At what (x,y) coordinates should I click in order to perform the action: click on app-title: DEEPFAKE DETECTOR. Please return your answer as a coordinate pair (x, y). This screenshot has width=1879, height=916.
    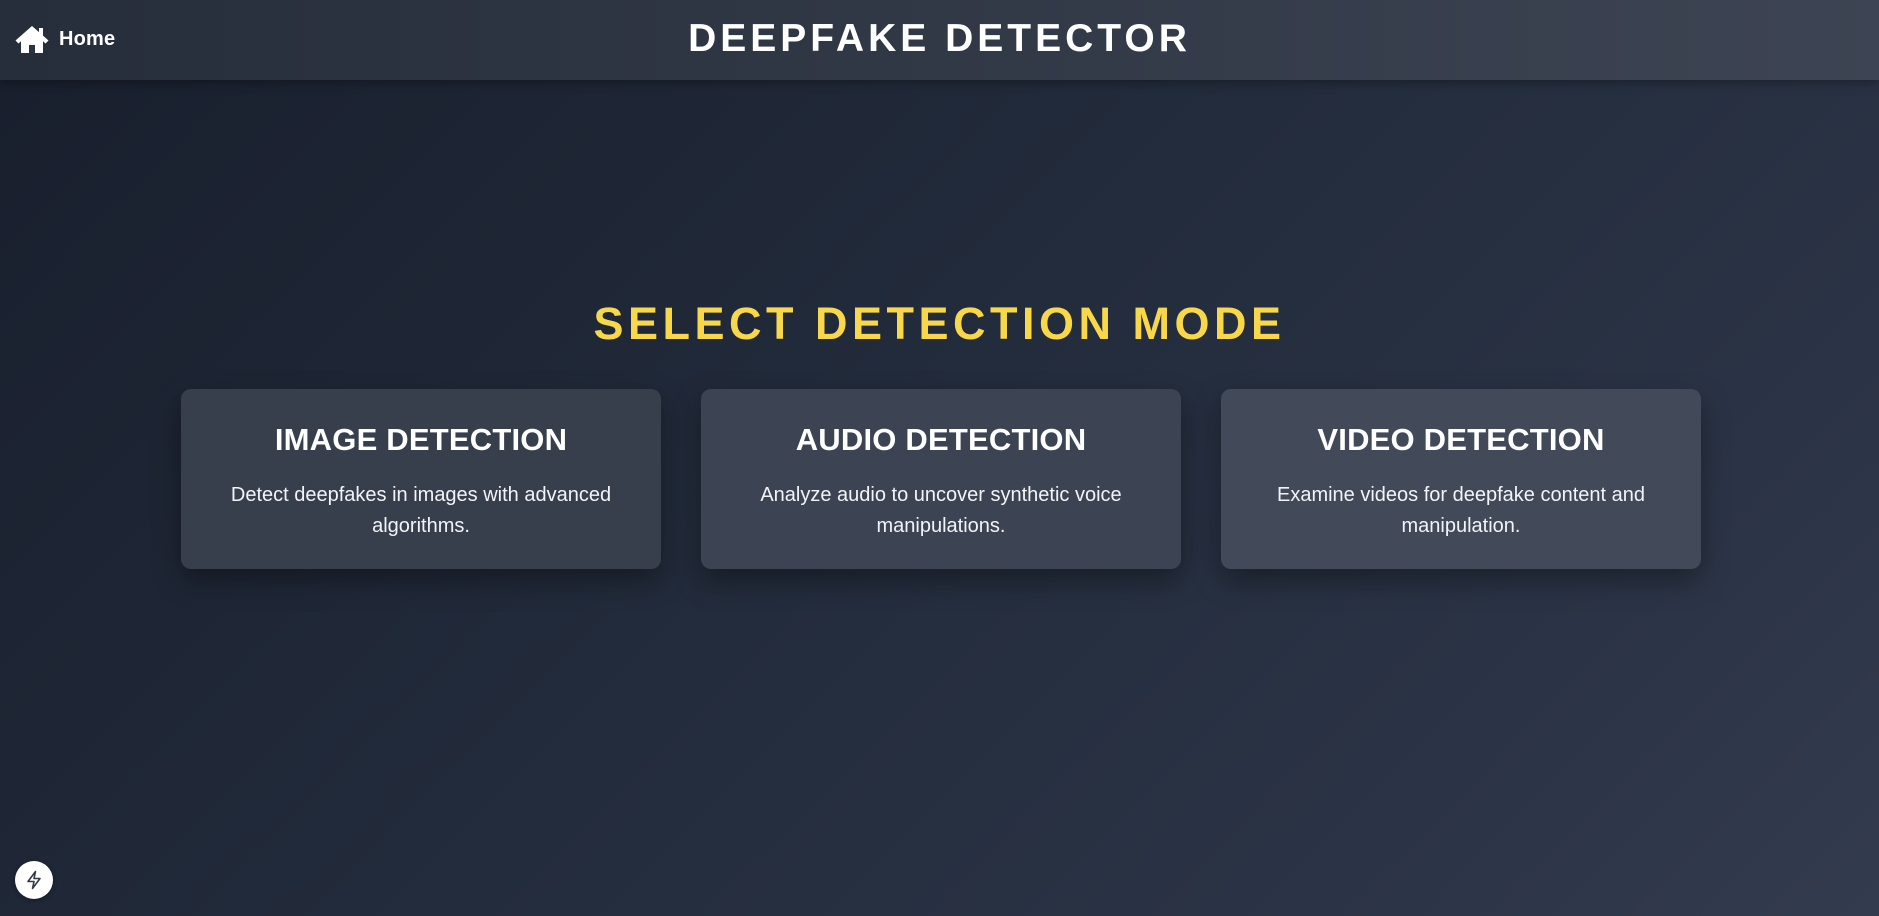
    Looking at the image, I should click on (939, 38).